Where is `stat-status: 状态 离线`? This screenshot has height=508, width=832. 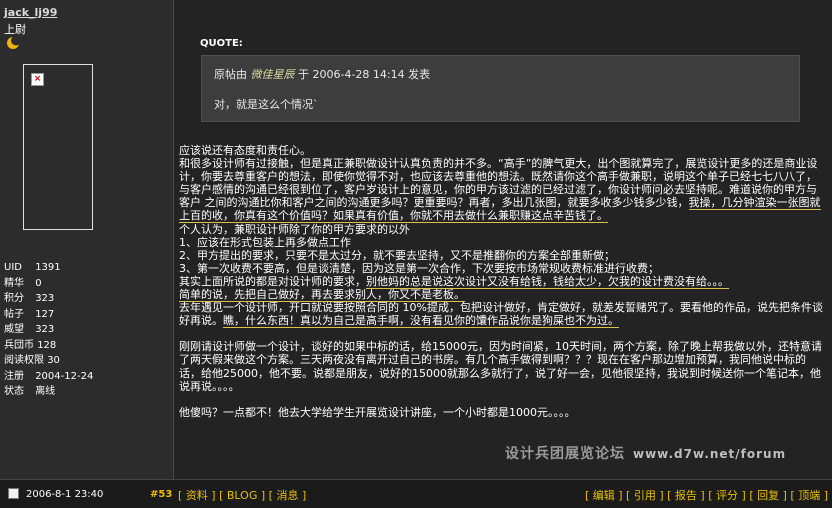
stat-status: 状态 离线 is located at coordinates (30, 391).